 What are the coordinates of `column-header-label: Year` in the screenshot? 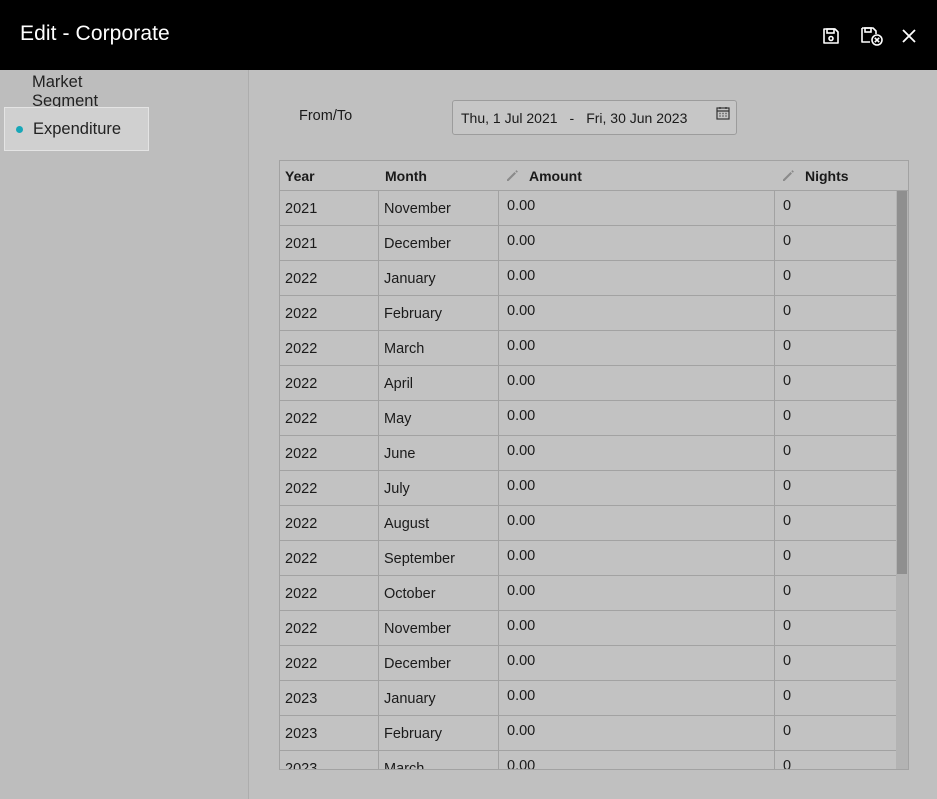 It's located at (300, 176).